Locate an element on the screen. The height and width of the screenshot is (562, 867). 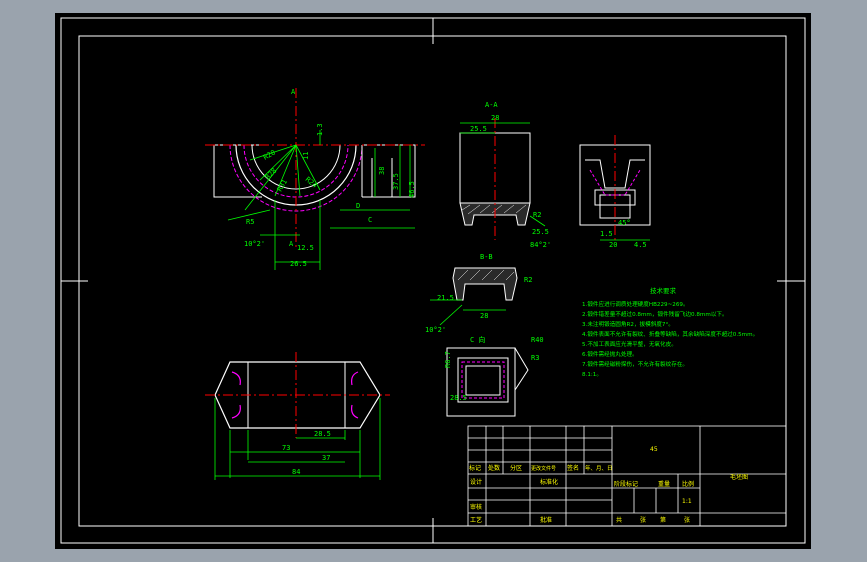
svg-text: 设计 is located at coordinates (476, 482).